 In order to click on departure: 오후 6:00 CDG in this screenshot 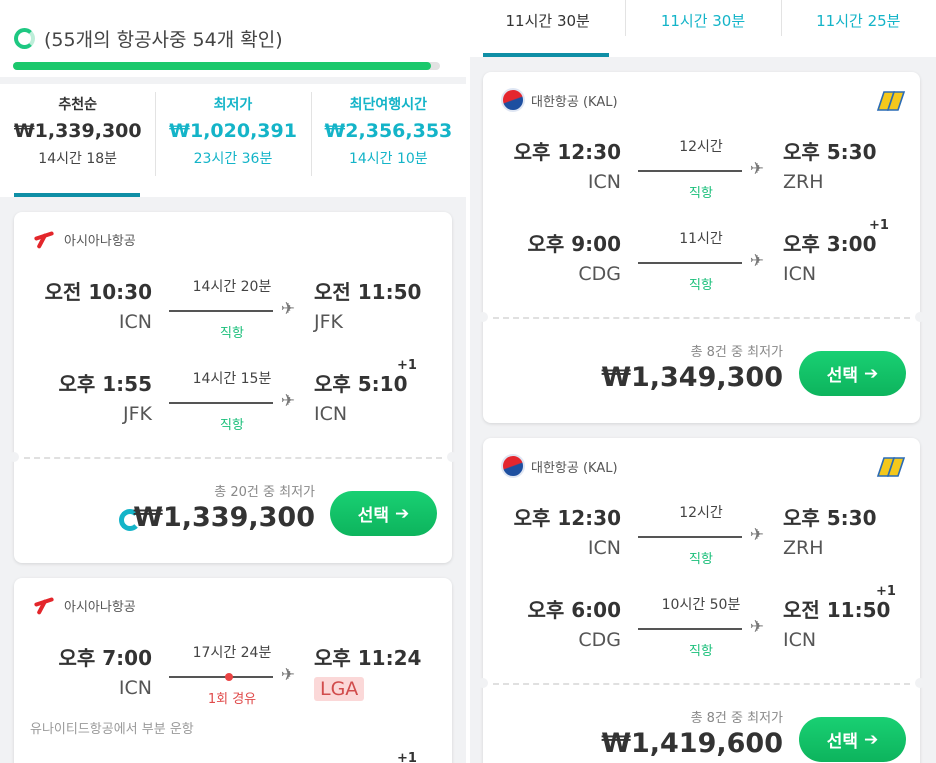, I will do `click(561, 622)`.